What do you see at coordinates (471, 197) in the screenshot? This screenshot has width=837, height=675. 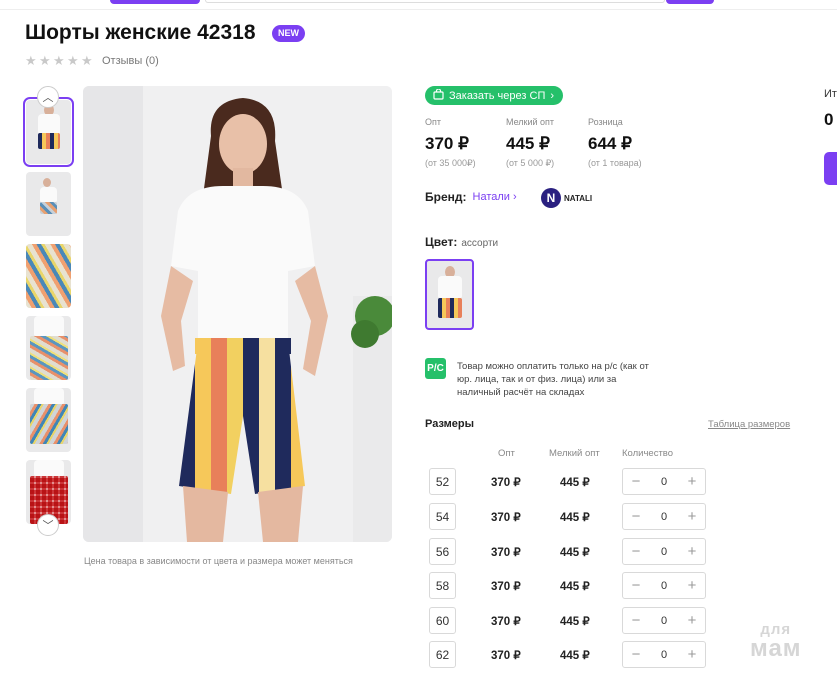 I see `brand-row: Бренд: Натали ›` at bounding box center [471, 197].